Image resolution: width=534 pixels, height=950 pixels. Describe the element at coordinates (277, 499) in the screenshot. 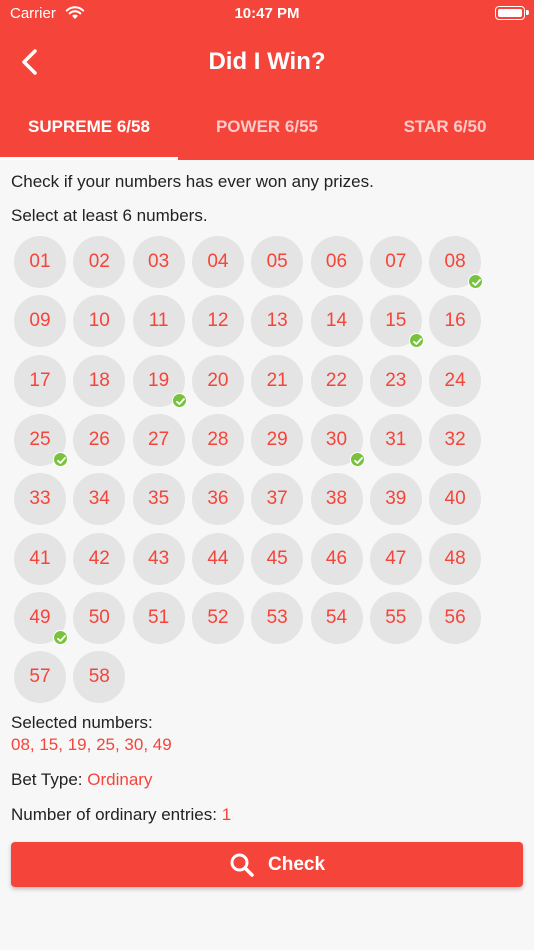

I see `number-ball-37: 37` at that location.